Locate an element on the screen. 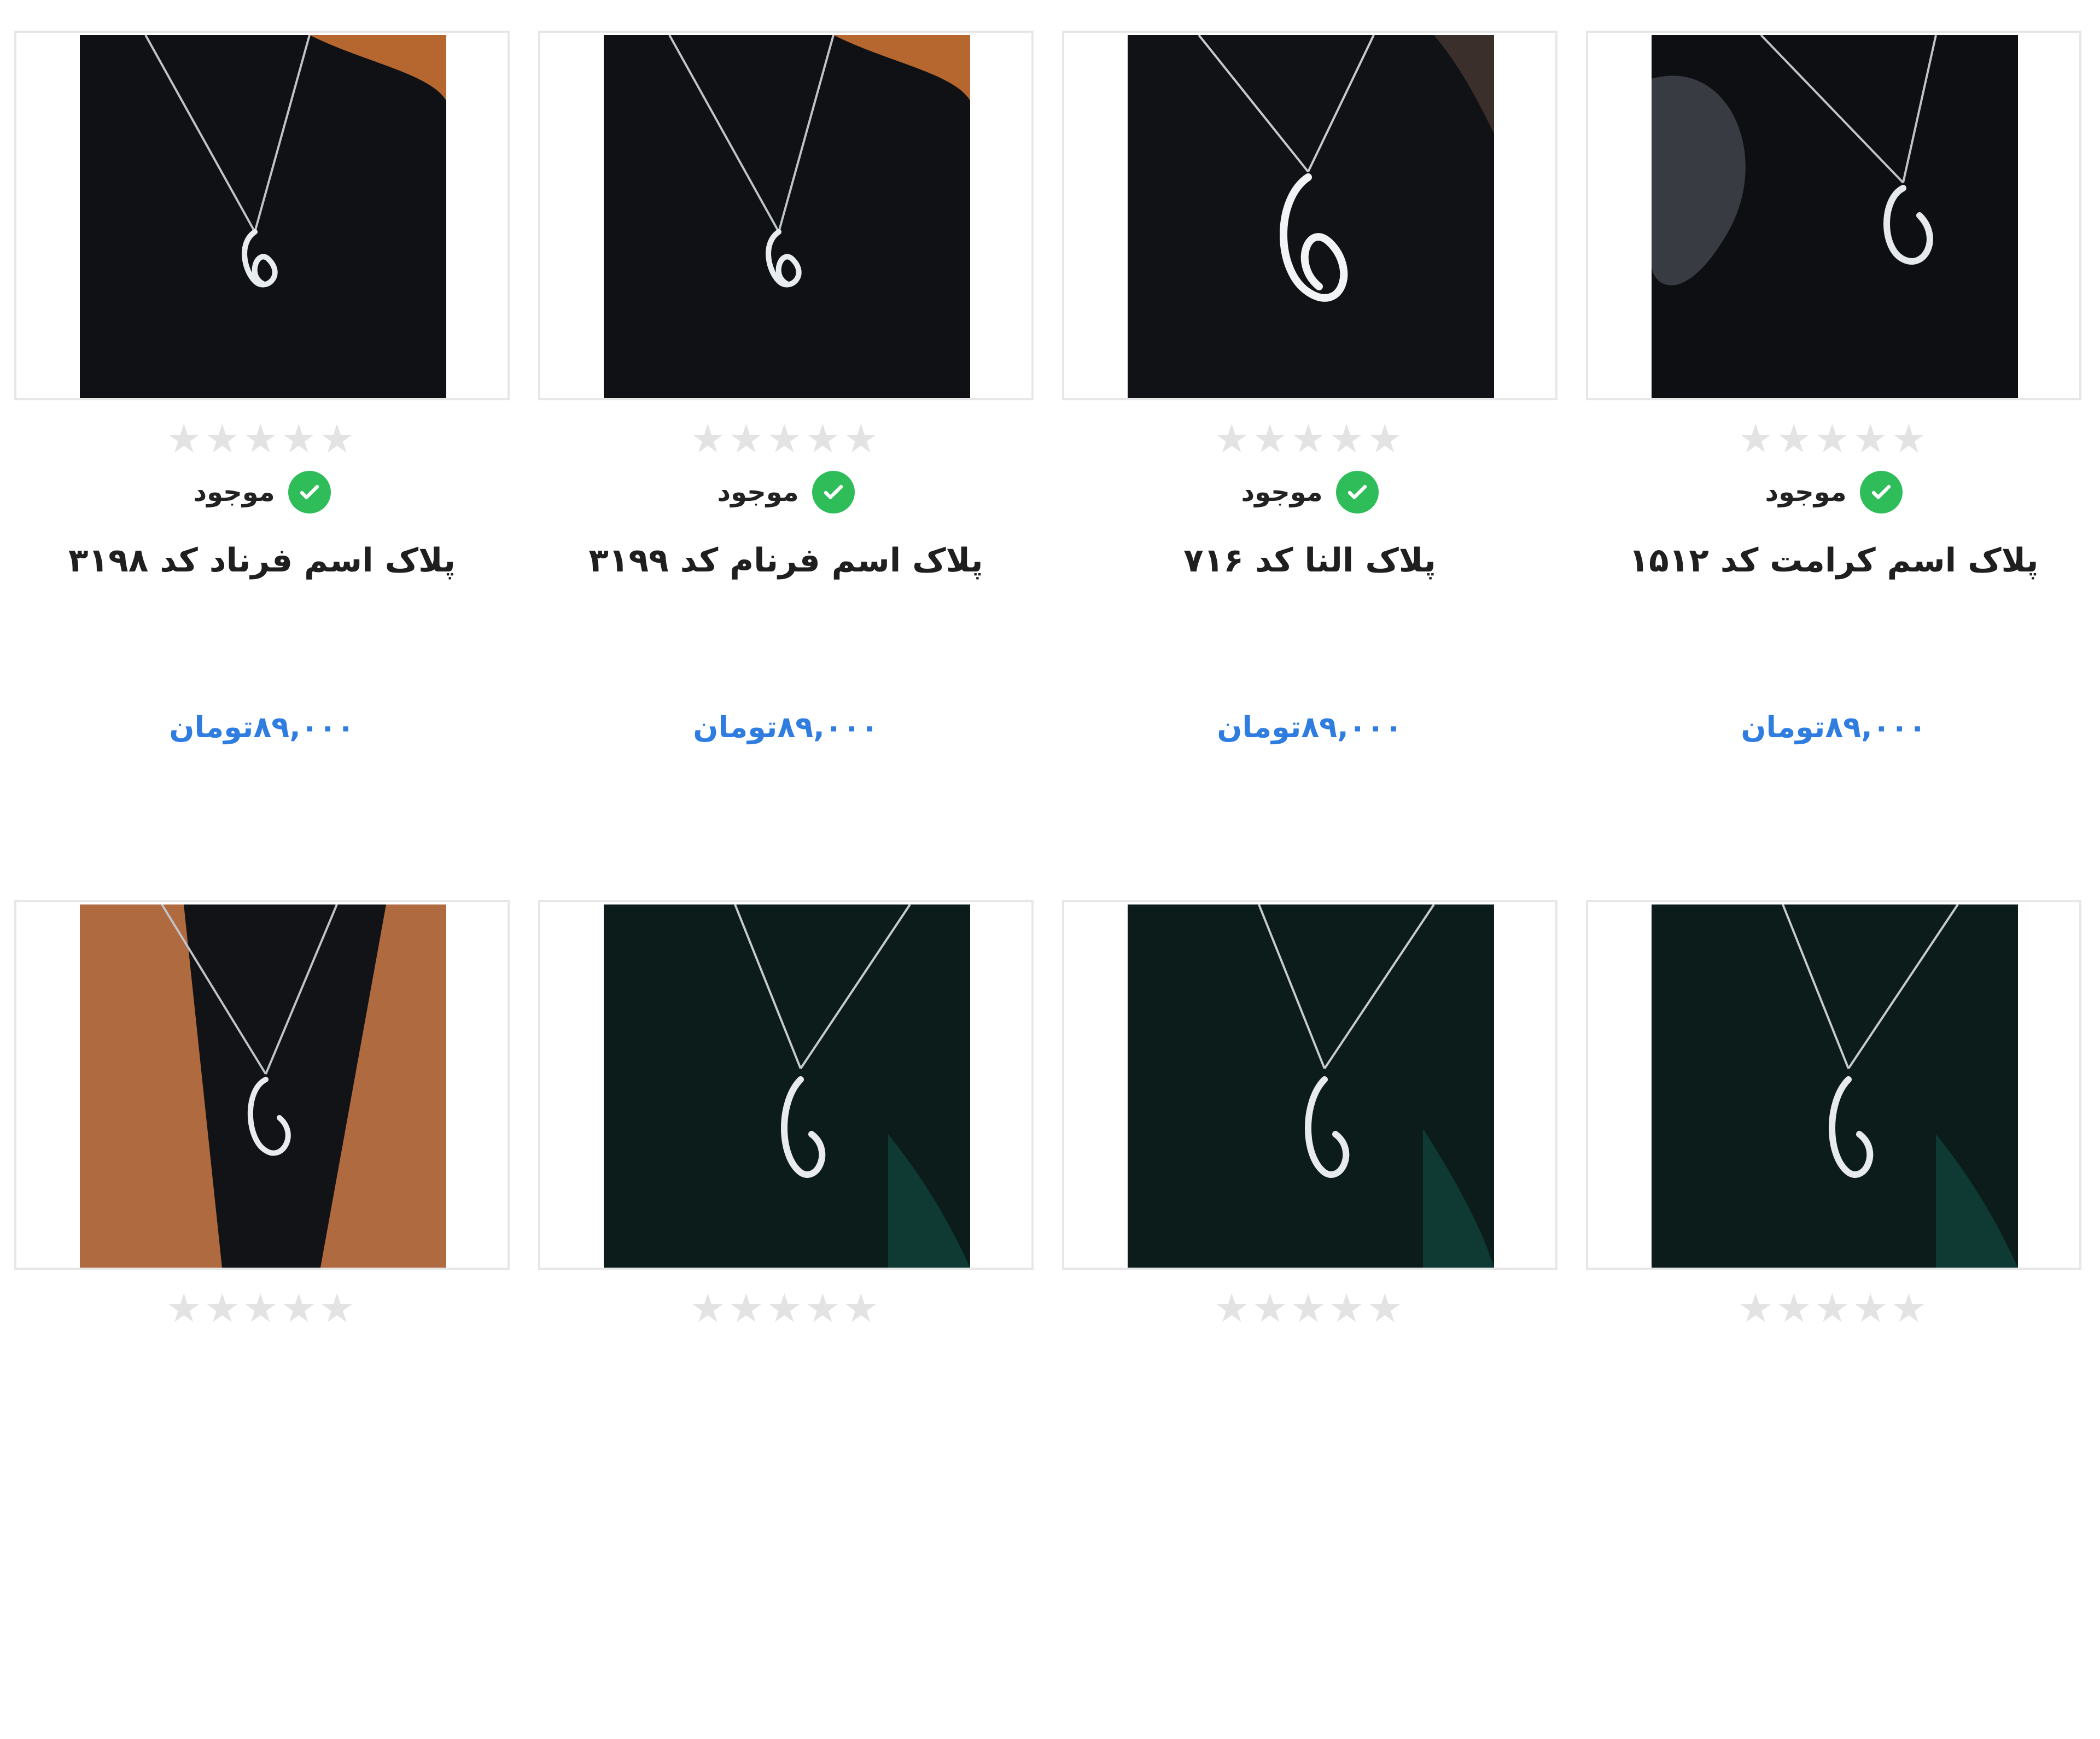 This screenshot has height=1739, width=2100. product-title: پلاک النا کد ۷۱۶ is located at coordinates (1310, 560).